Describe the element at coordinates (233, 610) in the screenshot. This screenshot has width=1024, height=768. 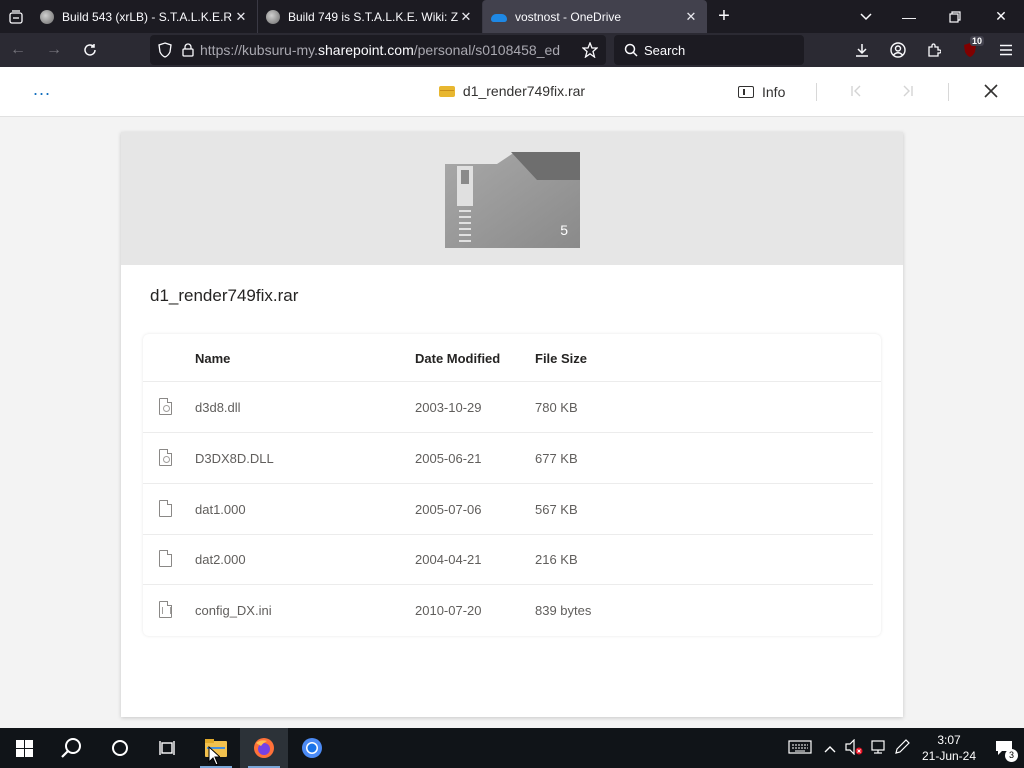
I see `file-name: config_DX.ini` at that location.